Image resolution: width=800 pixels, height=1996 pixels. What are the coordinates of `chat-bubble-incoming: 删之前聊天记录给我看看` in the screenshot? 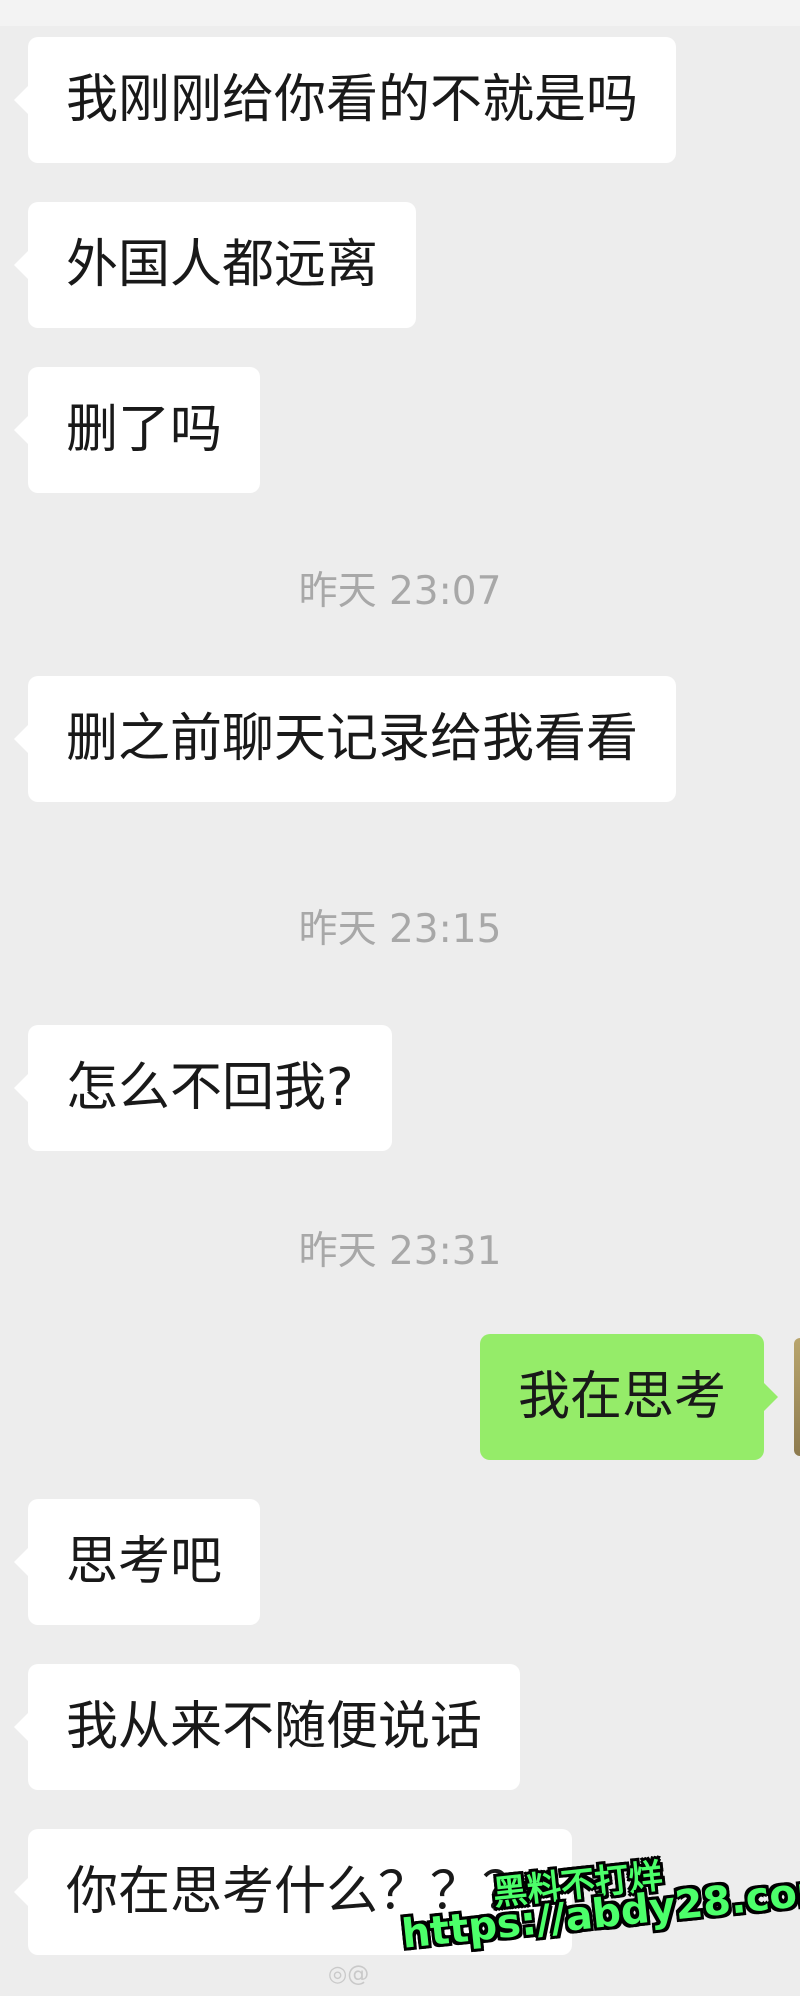 It's located at (345, 739).